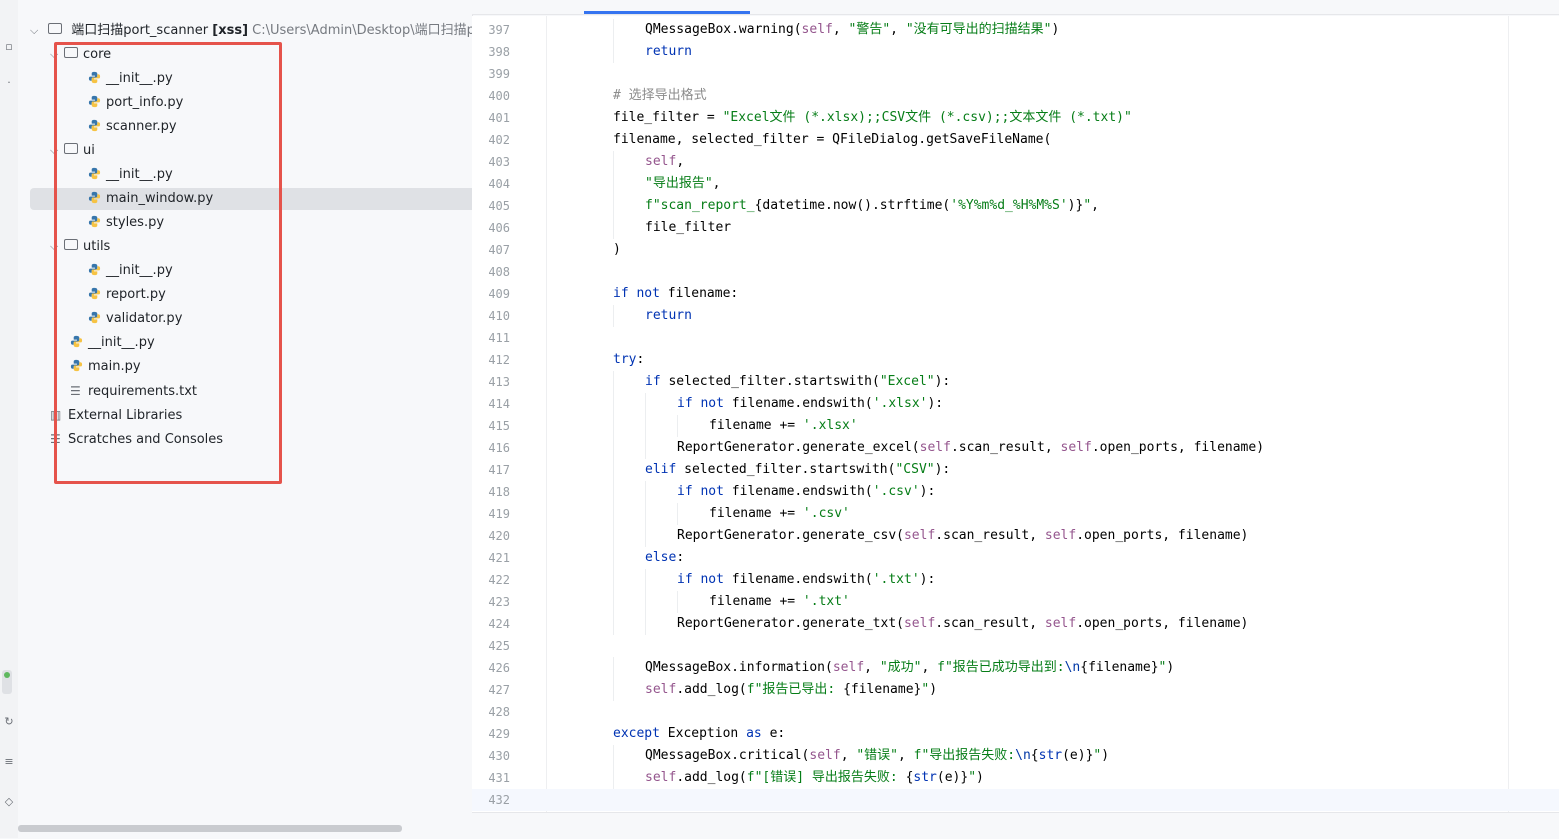 This screenshot has height=839, width=1559. I want to click on line-number: 423, so click(499, 602).